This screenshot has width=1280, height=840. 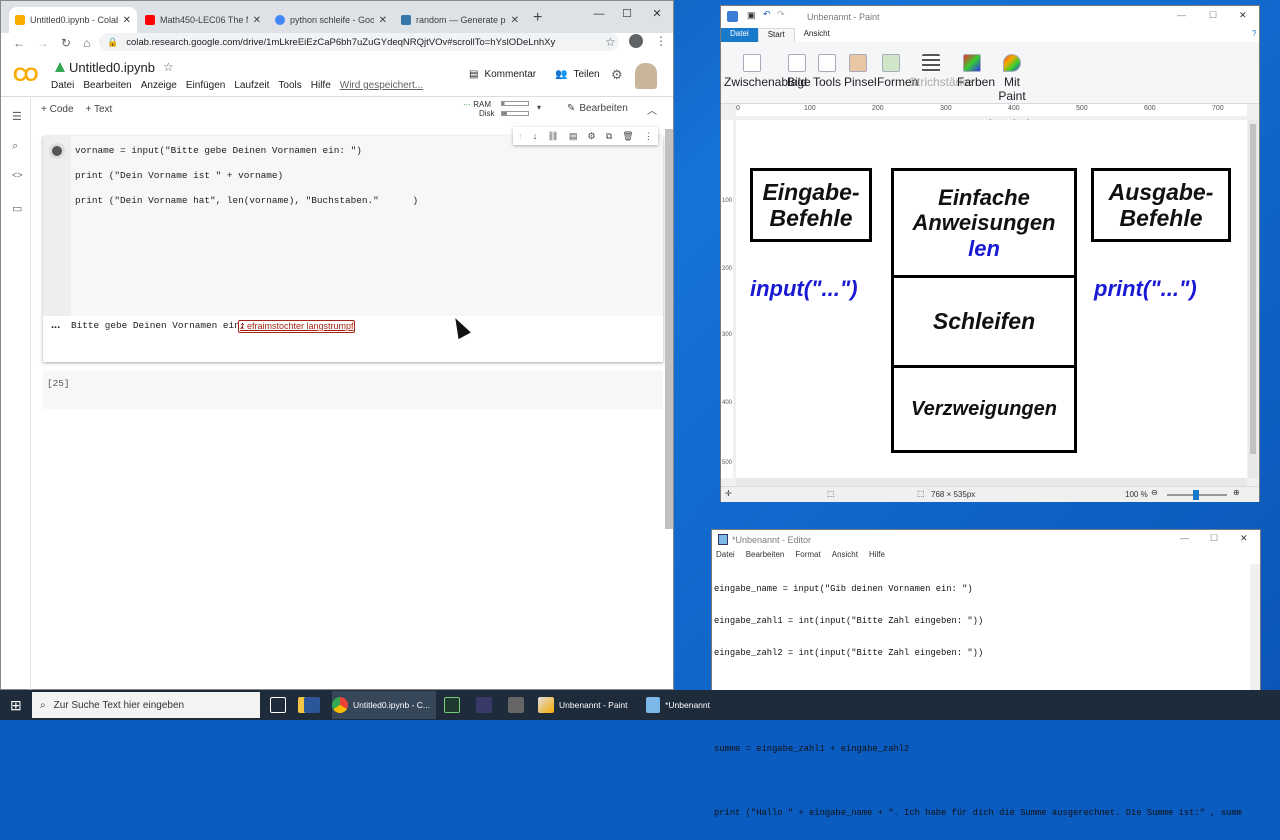 What do you see at coordinates (278, 705) in the screenshot?
I see `taskview-icon` at bounding box center [278, 705].